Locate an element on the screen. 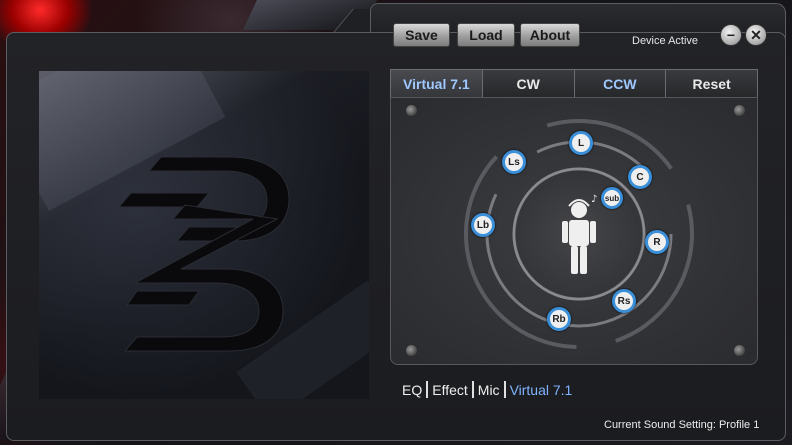 The width and height of the screenshot is (792, 445). speaker-lb-button: Lb is located at coordinates (483, 225).